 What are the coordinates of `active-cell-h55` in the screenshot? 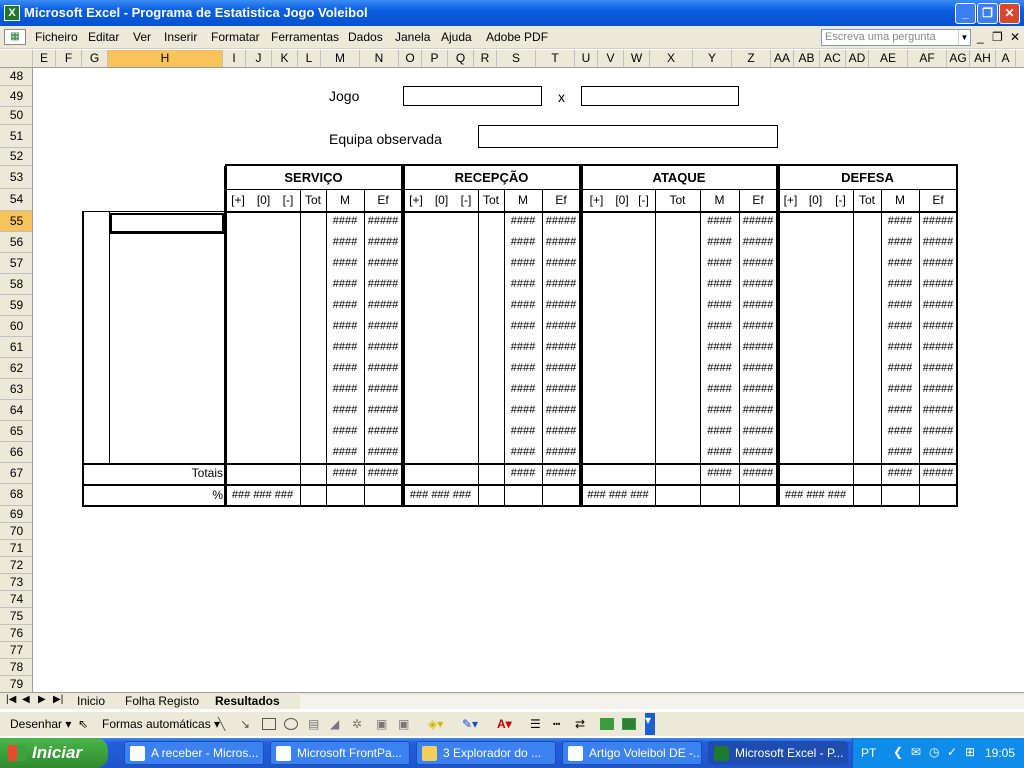 It's located at (167, 223).